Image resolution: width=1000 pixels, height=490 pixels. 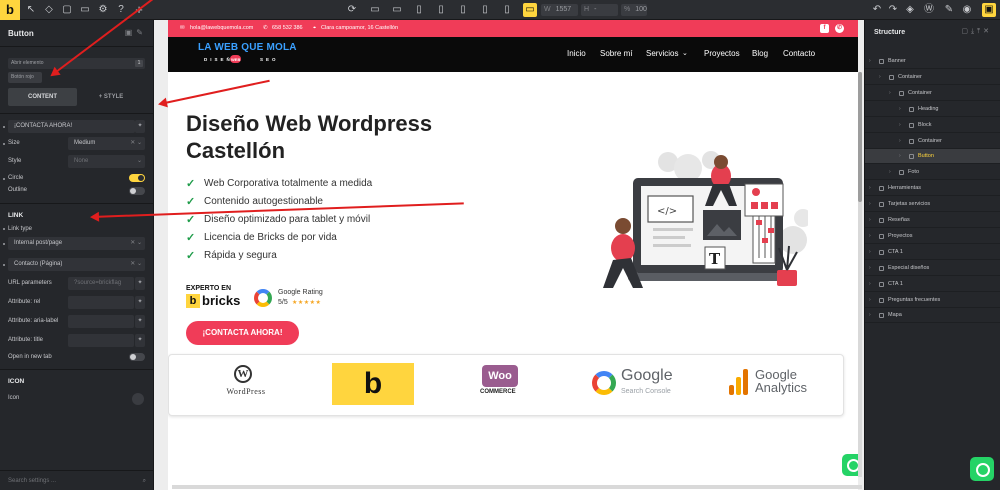 What do you see at coordinates (106, 143) in the screenshot?
I see `size-select: Medium ✕ ⌄` at bounding box center [106, 143].